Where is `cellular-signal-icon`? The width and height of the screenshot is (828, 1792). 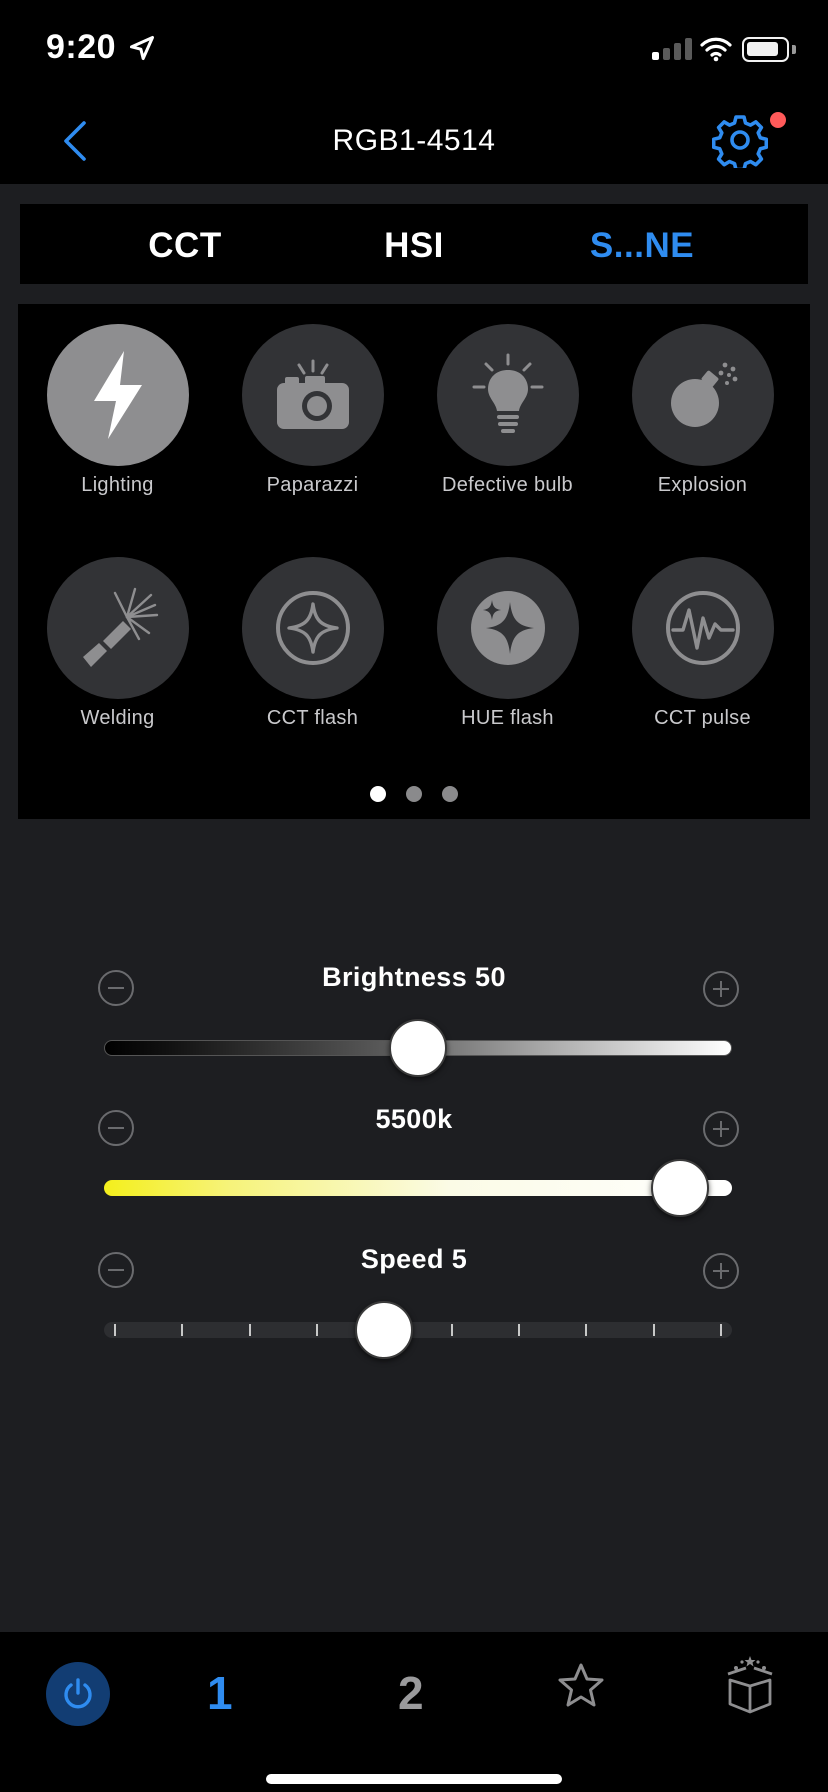
cellular-signal-icon is located at coordinates (672, 49).